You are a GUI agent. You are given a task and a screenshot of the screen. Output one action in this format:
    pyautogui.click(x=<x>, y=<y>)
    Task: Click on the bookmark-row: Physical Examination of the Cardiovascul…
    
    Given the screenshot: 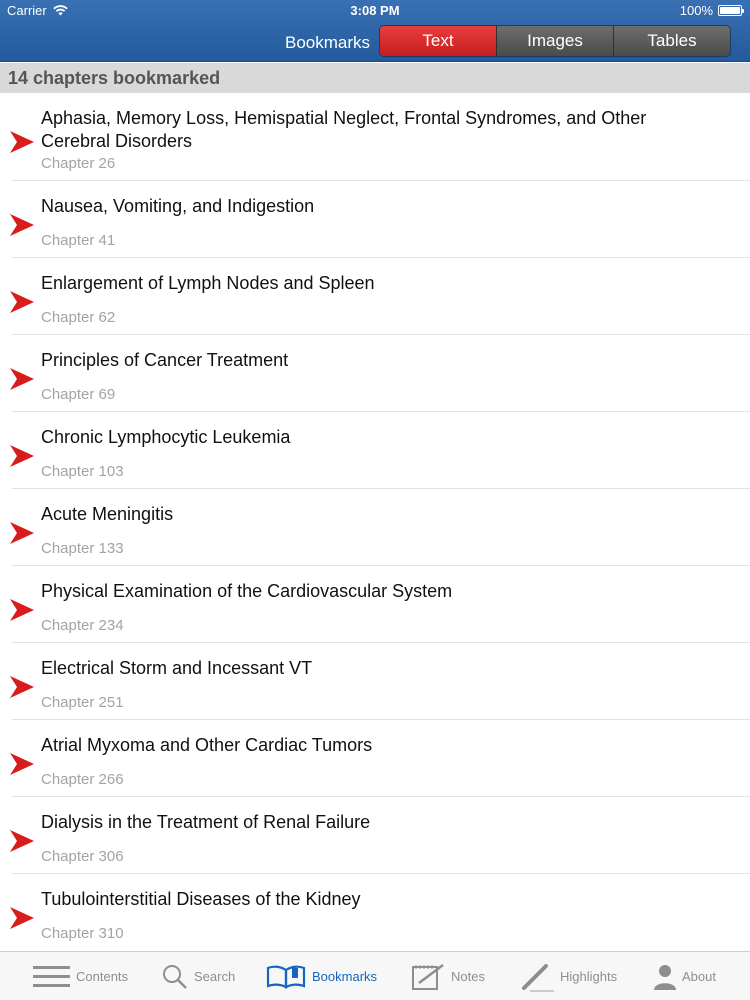 What is the action you would take?
    pyautogui.click(x=380, y=604)
    